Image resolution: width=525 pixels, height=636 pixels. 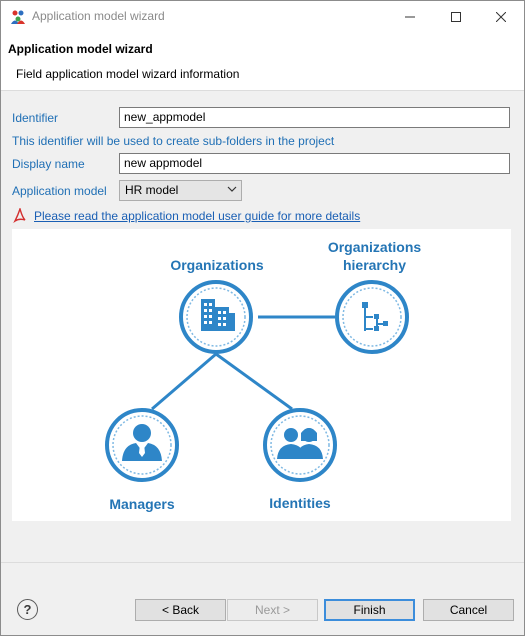 What do you see at coordinates (35, 118) in the screenshot?
I see `identifier-label: Identifier` at bounding box center [35, 118].